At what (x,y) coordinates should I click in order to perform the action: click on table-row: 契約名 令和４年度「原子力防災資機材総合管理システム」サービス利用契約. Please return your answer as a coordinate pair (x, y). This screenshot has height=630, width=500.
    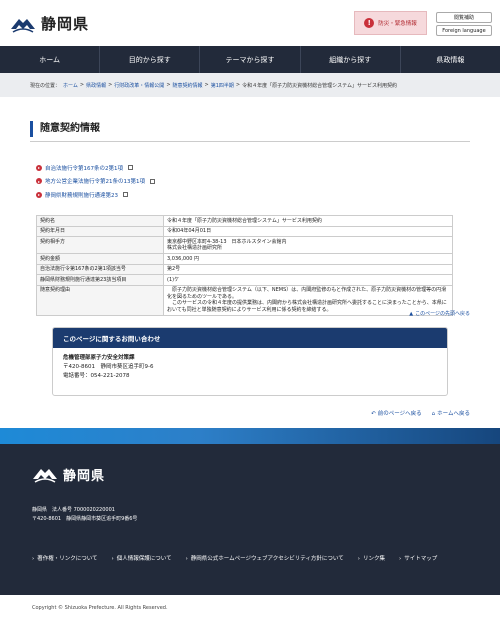
    Looking at the image, I should click on (244, 221).